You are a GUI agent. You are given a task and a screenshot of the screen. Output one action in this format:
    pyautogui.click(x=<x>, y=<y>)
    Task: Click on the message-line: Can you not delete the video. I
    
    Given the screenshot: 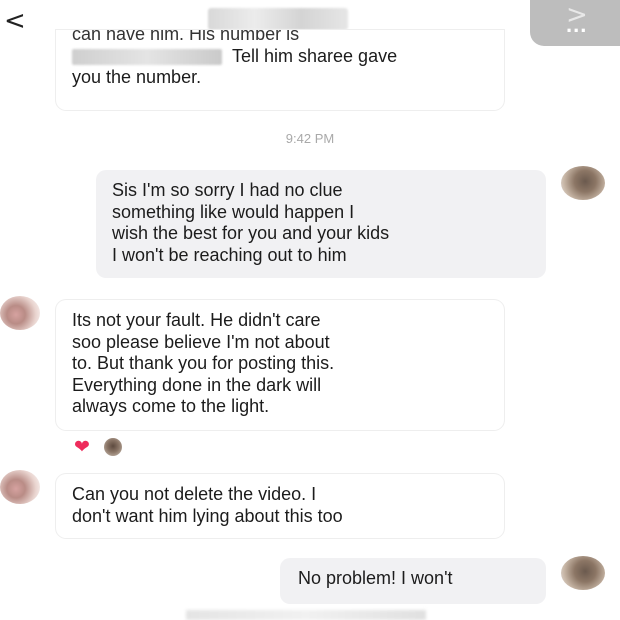 What is the action you would take?
    pyautogui.click(x=194, y=494)
    